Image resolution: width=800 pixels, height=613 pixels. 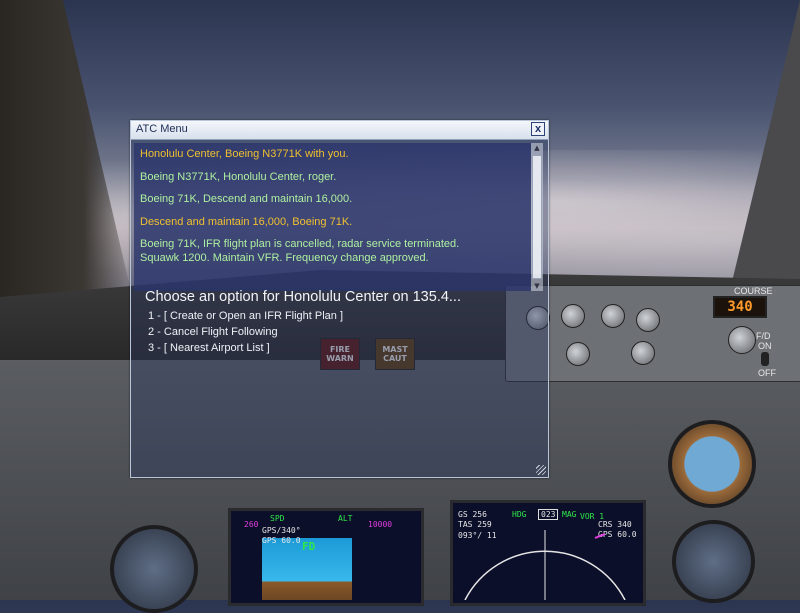 I want to click on fd-off-label: OFF, so click(x=767, y=373).